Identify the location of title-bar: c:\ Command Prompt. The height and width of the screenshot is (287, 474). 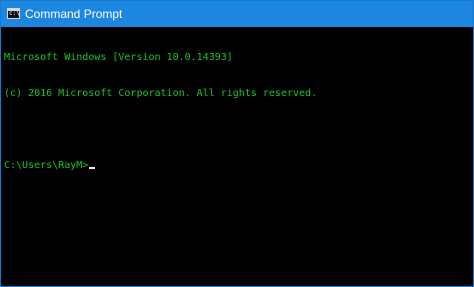
(237, 14).